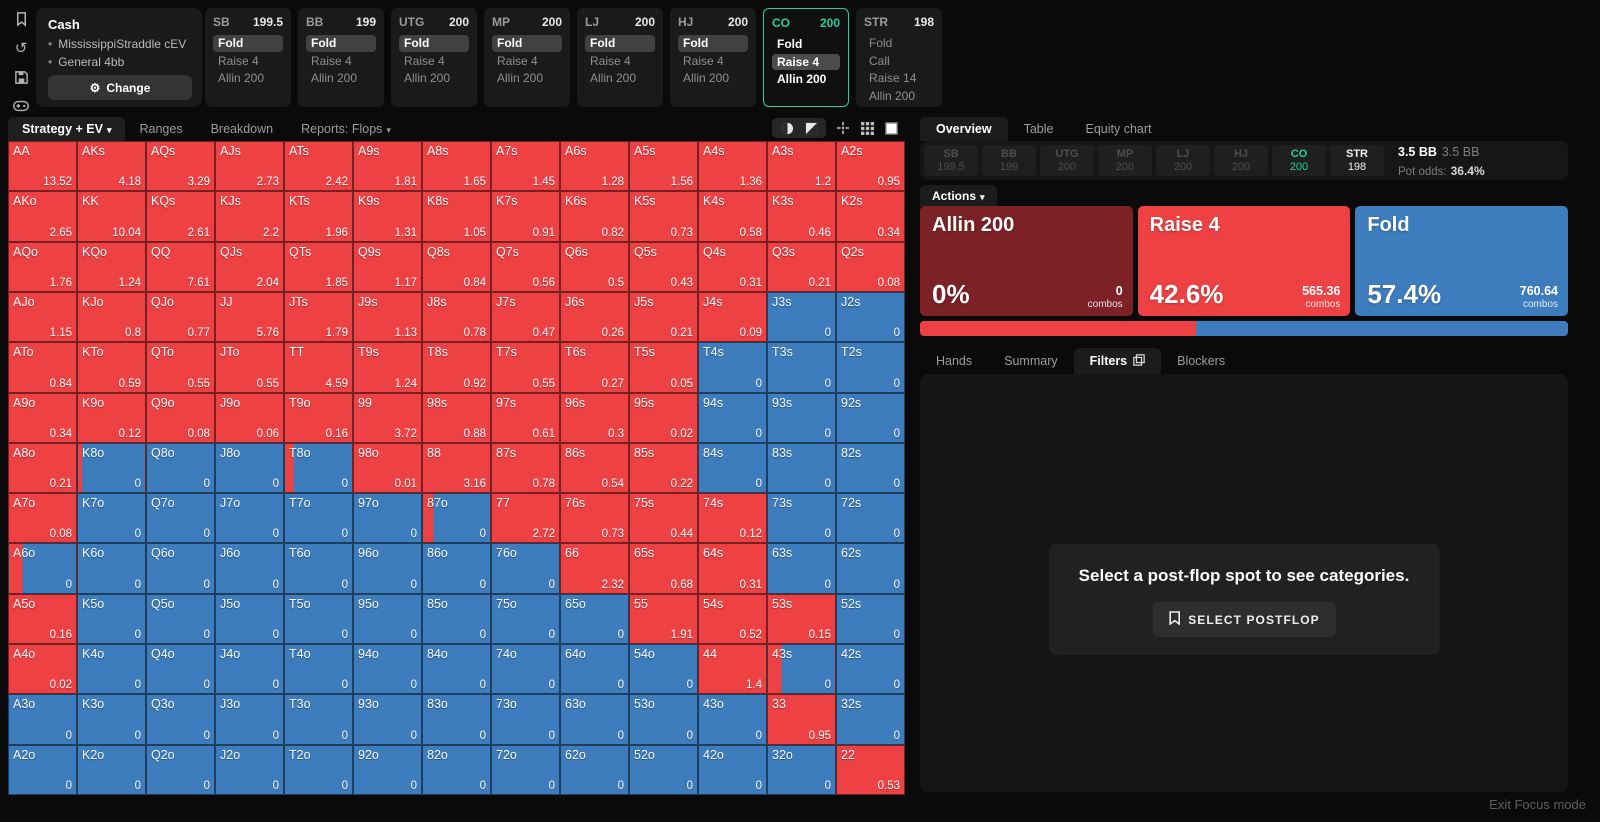  I want to click on matrix-cell-AQo: AQo 1.76, so click(42, 266).